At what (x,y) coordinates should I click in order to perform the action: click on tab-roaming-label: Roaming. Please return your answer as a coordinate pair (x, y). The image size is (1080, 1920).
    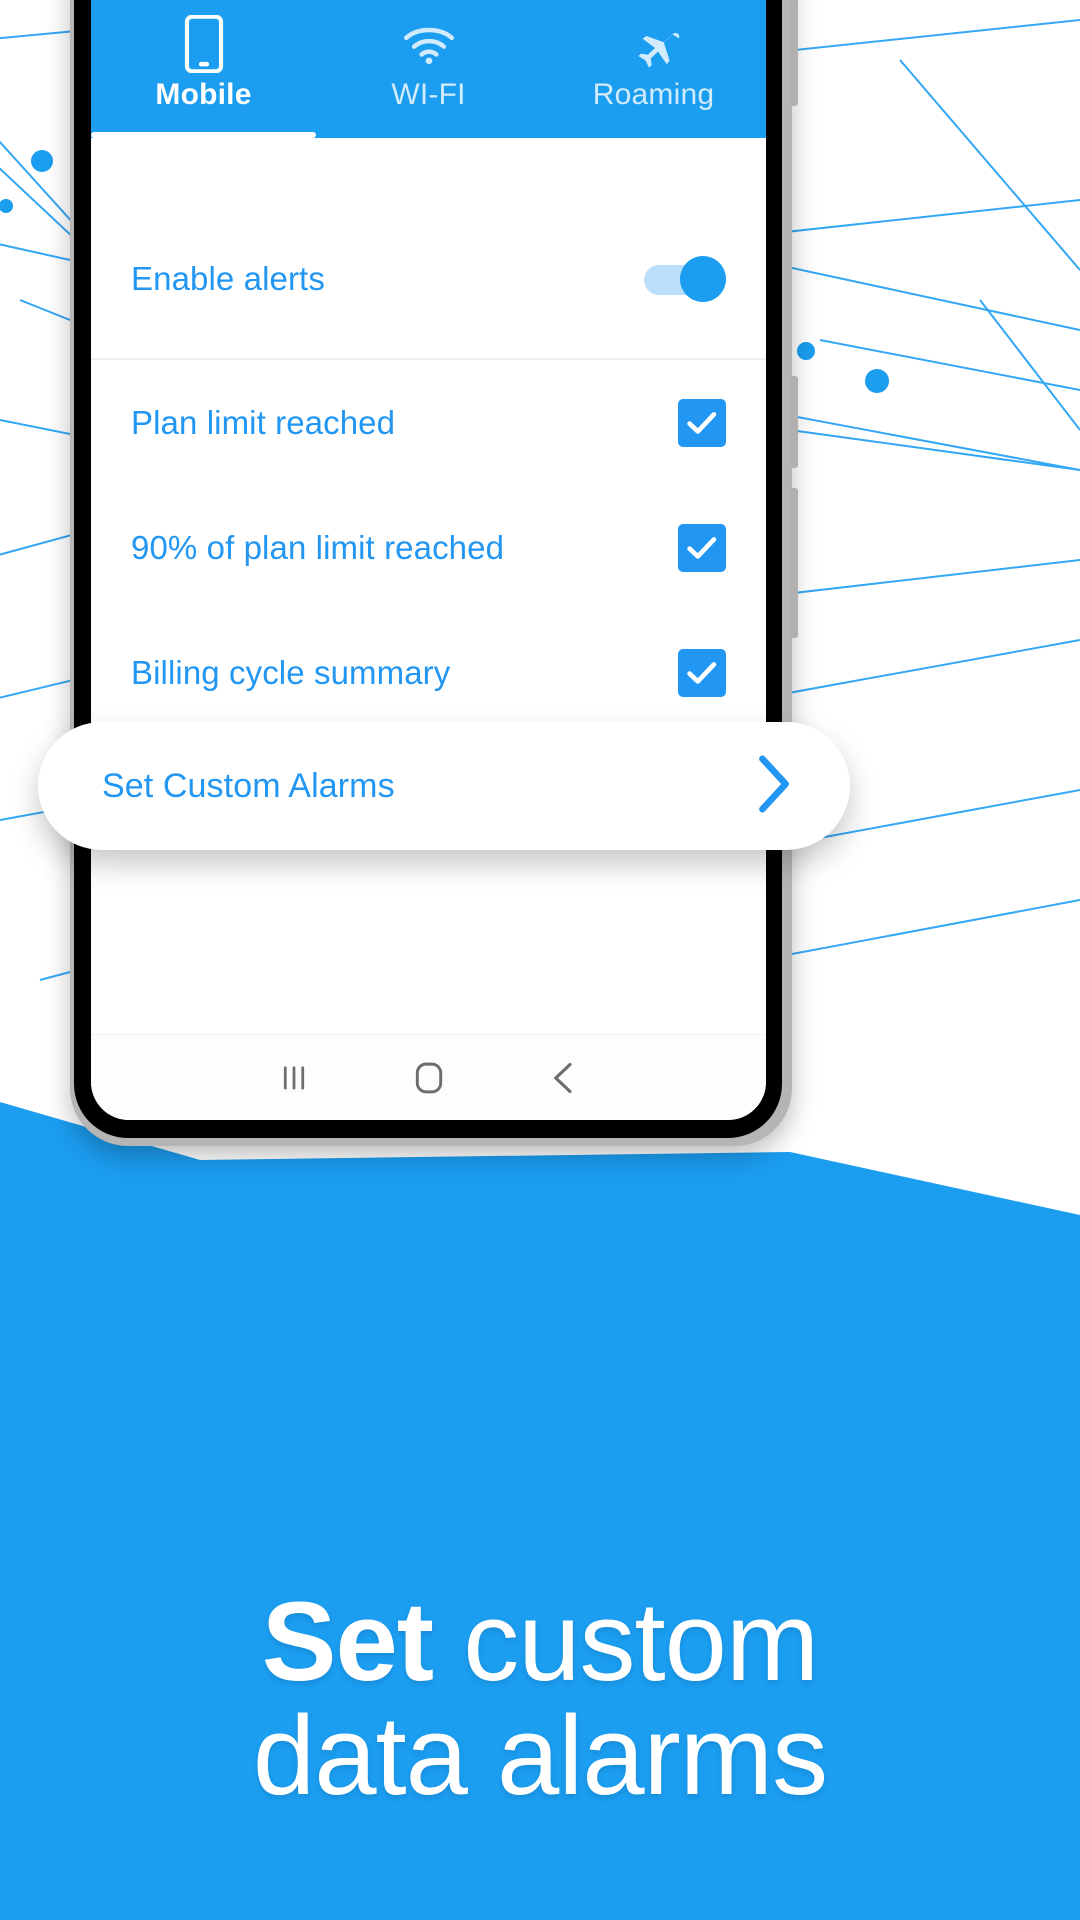
    Looking at the image, I should click on (653, 94).